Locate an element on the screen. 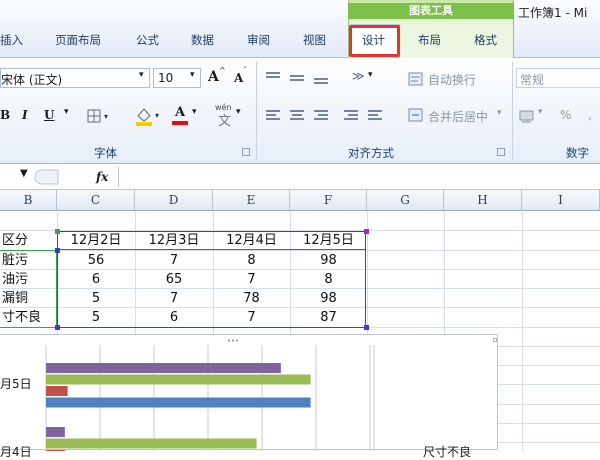 The width and height of the screenshot is (600, 460). italic-button: I is located at coordinates (25, 115).